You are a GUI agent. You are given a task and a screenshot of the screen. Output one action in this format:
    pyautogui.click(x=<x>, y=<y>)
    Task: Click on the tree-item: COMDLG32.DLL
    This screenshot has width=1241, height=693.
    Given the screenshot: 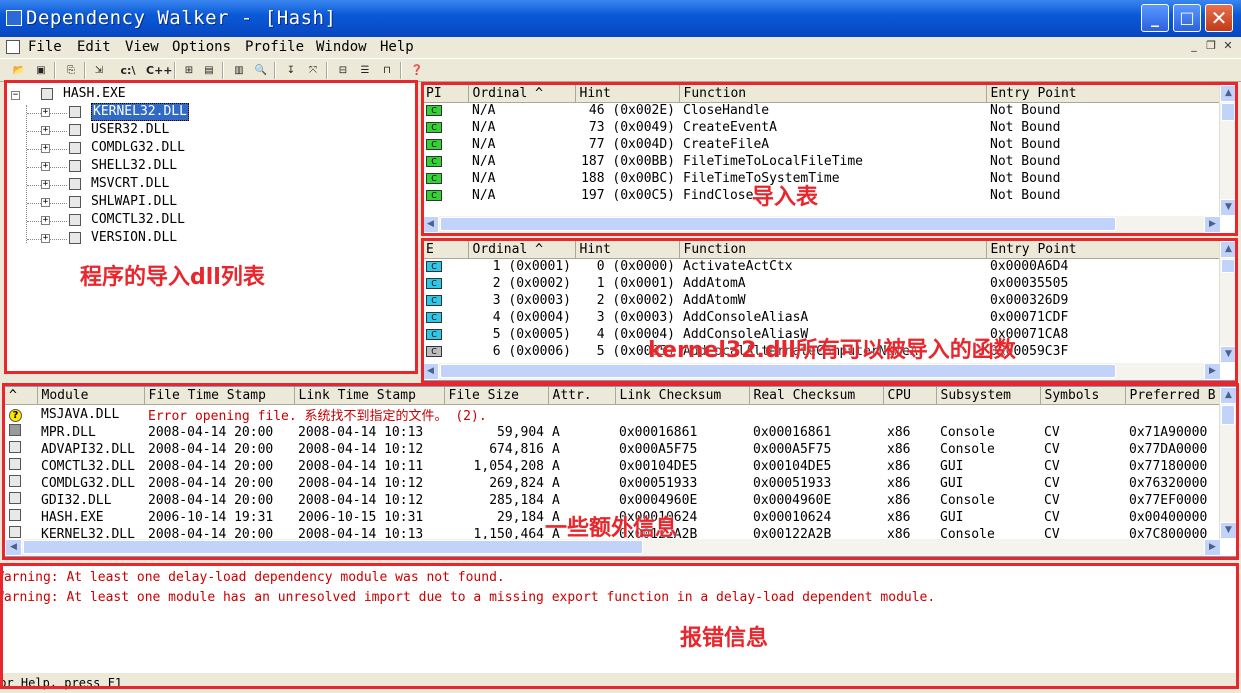 What is the action you would take?
    pyautogui.click(x=138, y=148)
    